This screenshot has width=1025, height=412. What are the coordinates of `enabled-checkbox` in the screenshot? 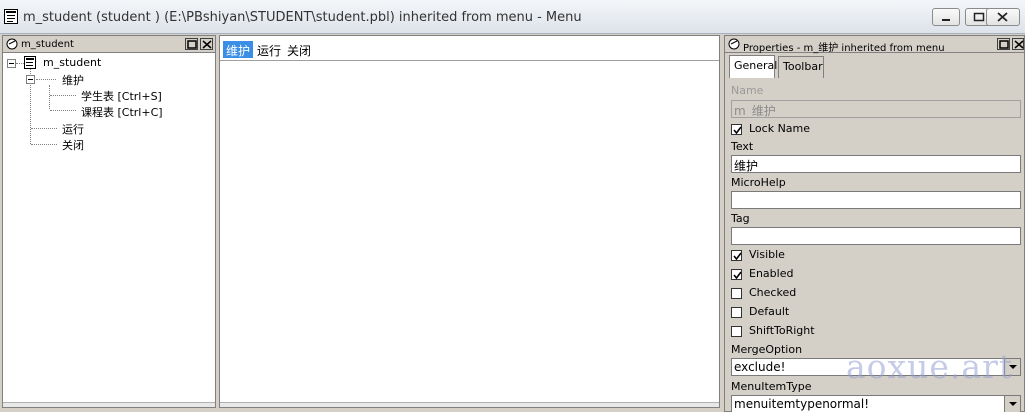 It's located at (736, 274).